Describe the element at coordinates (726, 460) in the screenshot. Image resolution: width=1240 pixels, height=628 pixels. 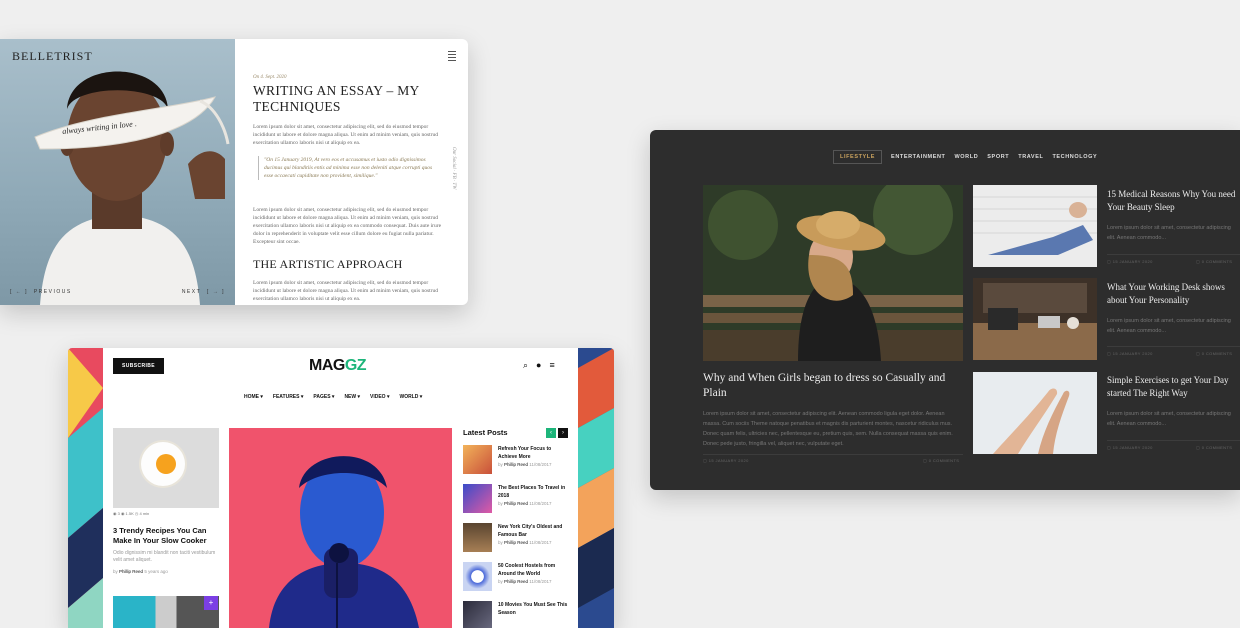
I see `main-article-date: ▢ 15 JANUARY 2020` at that location.